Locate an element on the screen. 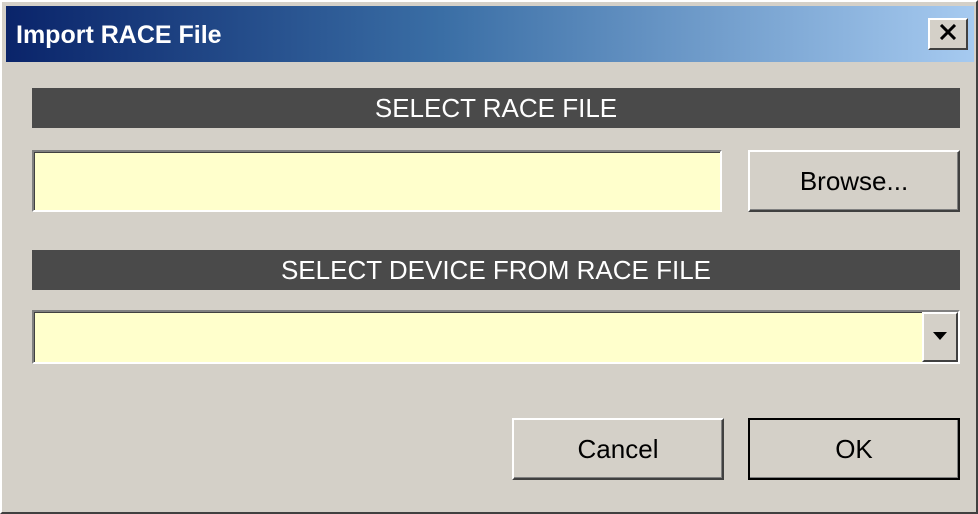 This screenshot has height=514, width=978. dropdown-toggle-button is located at coordinates (940, 337).